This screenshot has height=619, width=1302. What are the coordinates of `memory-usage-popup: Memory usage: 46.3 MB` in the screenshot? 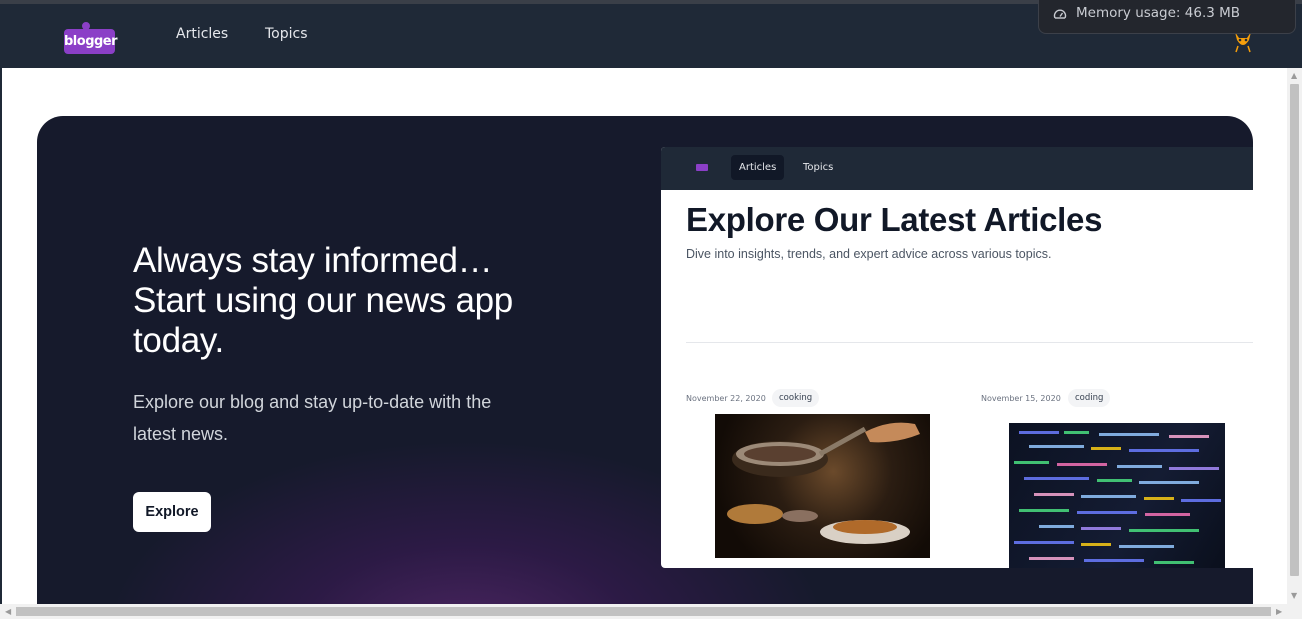 It's located at (1167, 17).